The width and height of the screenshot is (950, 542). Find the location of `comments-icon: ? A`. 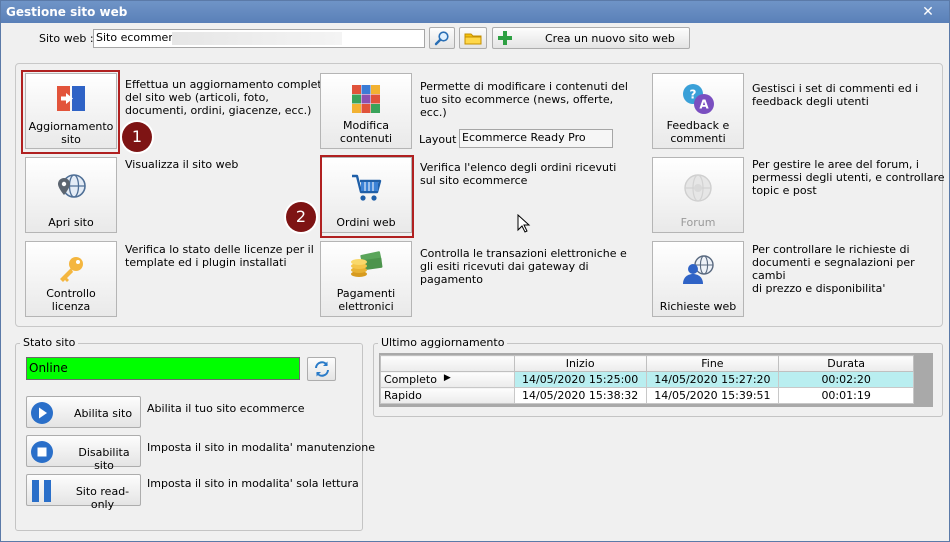

comments-icon: ? A is located at coordinates (698, 99).